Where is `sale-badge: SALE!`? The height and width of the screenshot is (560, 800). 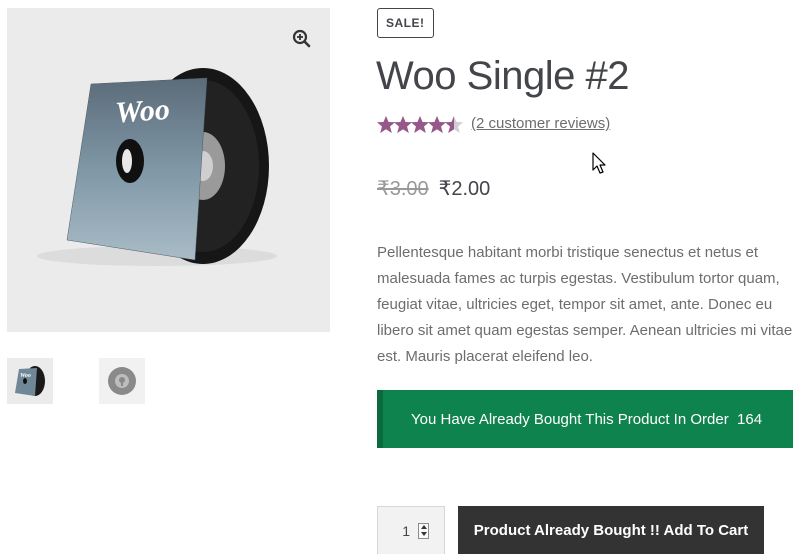 sale-badge: SALE! is located at coordinates (405, 23).